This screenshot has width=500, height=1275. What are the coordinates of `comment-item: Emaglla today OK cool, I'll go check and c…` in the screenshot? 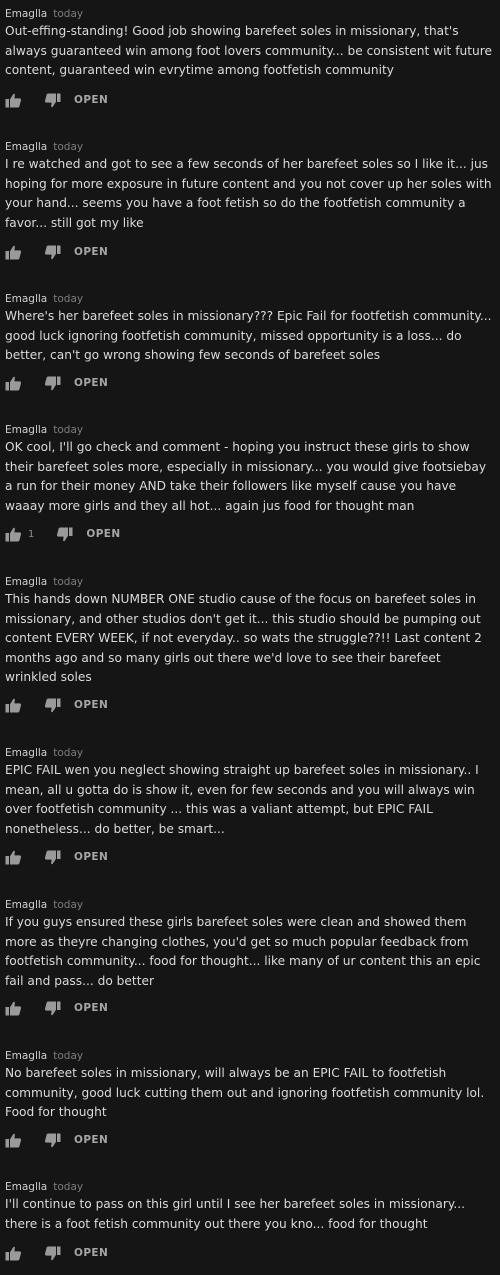 It's located at (250, 468).